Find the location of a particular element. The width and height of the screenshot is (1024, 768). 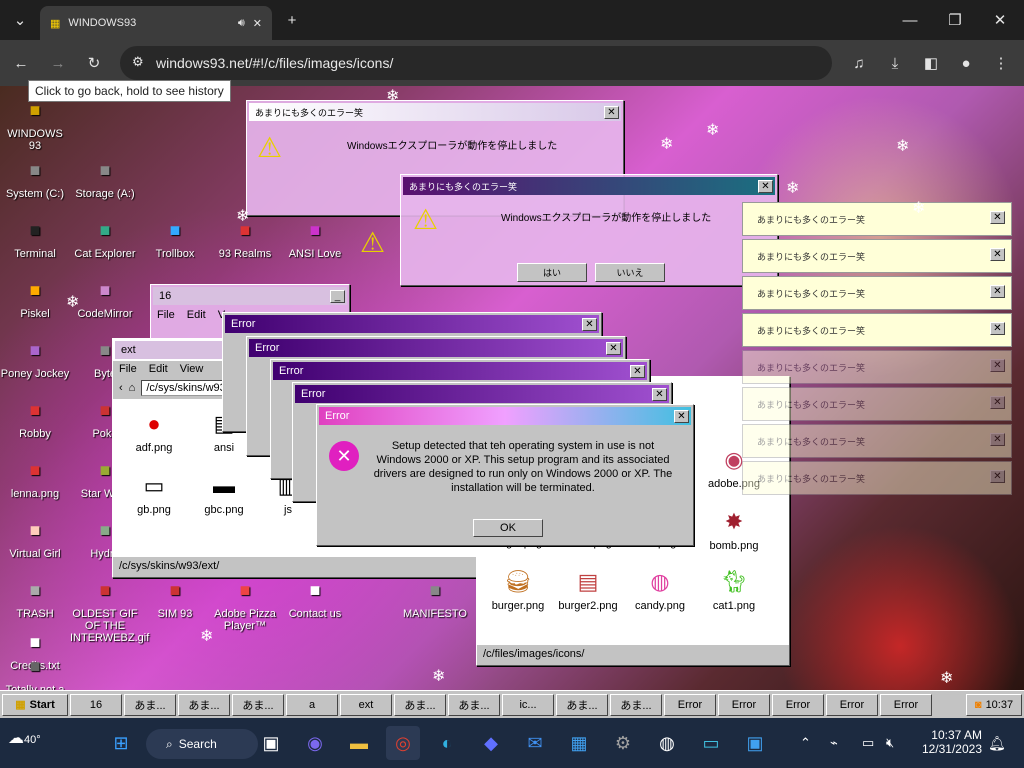

file-burger: 🍔︎ burger.png is located at coordinates (518, 589).